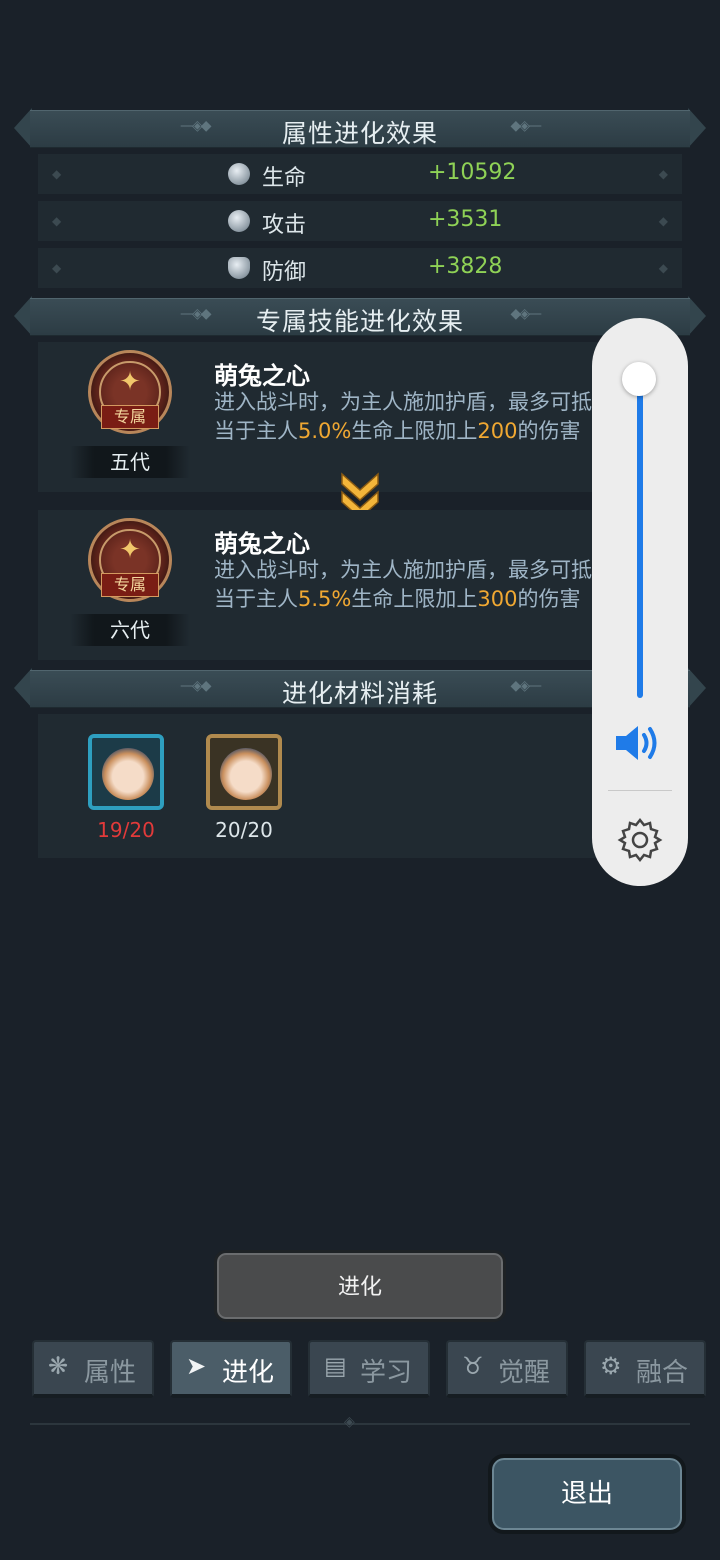 This screenshot has height=1560, width=720. Describe the element at coordinates (465, 266) in the screenshot. I see `stat-value: +3828` at that location.